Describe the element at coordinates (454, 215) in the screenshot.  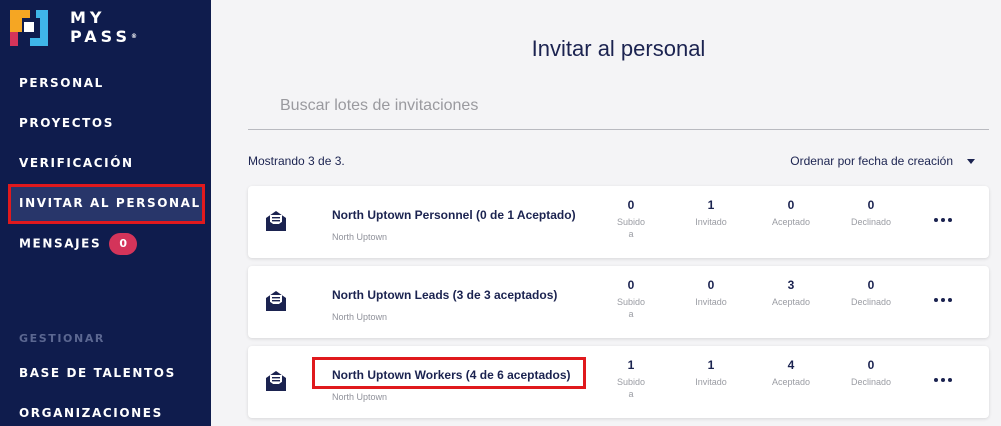
I see `batch-name: North Uptown Personnel (0 de 1 Aceptado)` at that location.